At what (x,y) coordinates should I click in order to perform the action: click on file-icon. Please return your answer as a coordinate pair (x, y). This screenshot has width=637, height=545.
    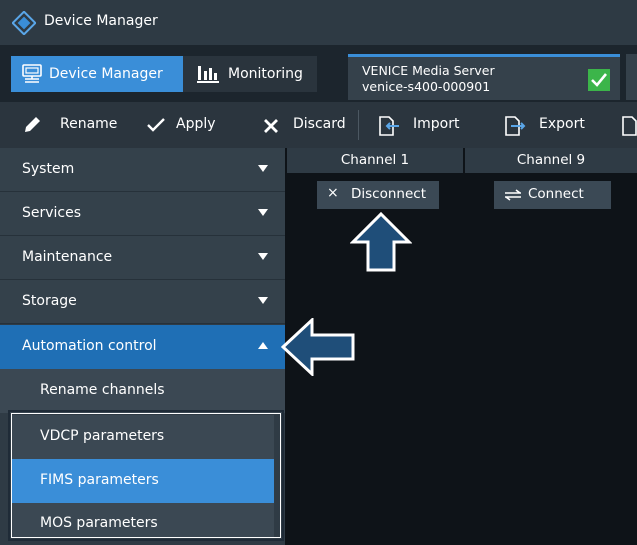
    Looking at the image, I should click on (629, 126).